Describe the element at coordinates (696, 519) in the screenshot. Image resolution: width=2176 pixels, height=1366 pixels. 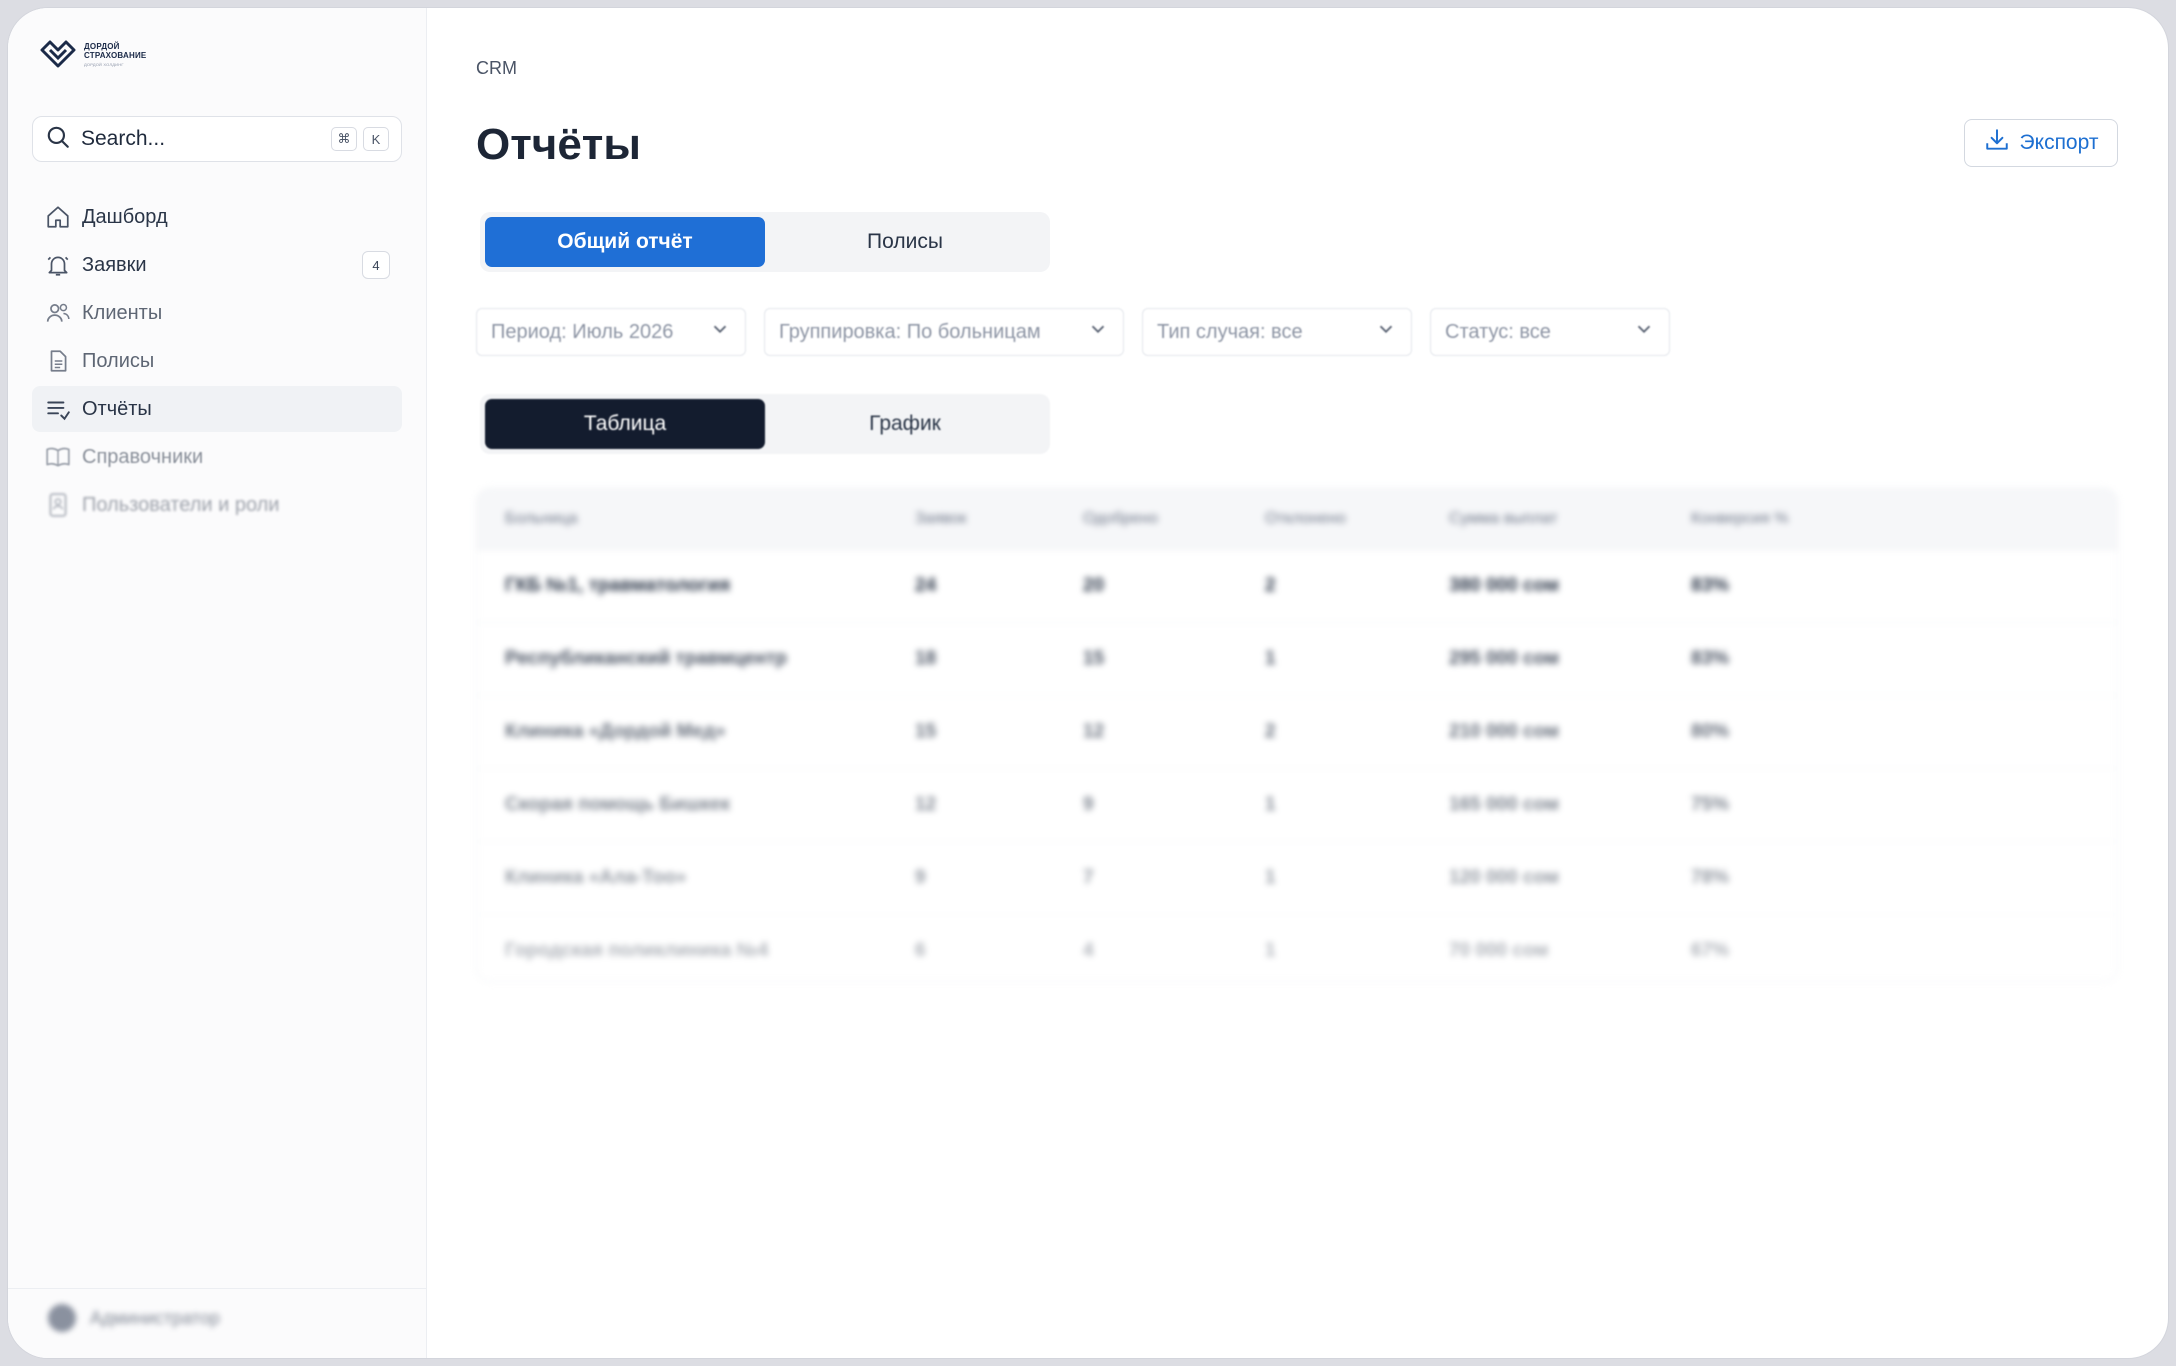
I see `column-header-hospital: Больница` at that location.